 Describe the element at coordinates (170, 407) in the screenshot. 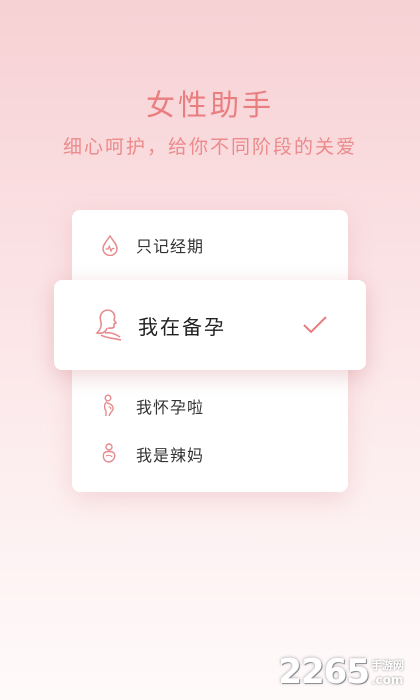

I see `option-pregnant-label: 我怀孕啦` at that location.